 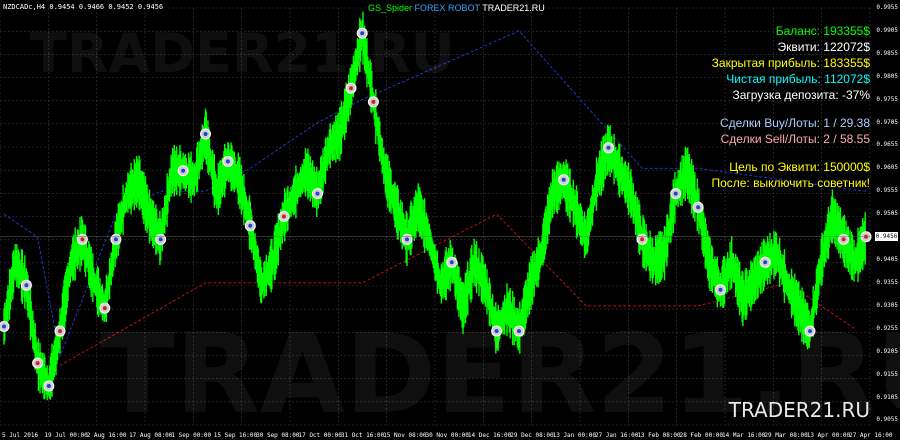 I want to click on price-tick-label: 0.9955, so click(x=887, y=7).